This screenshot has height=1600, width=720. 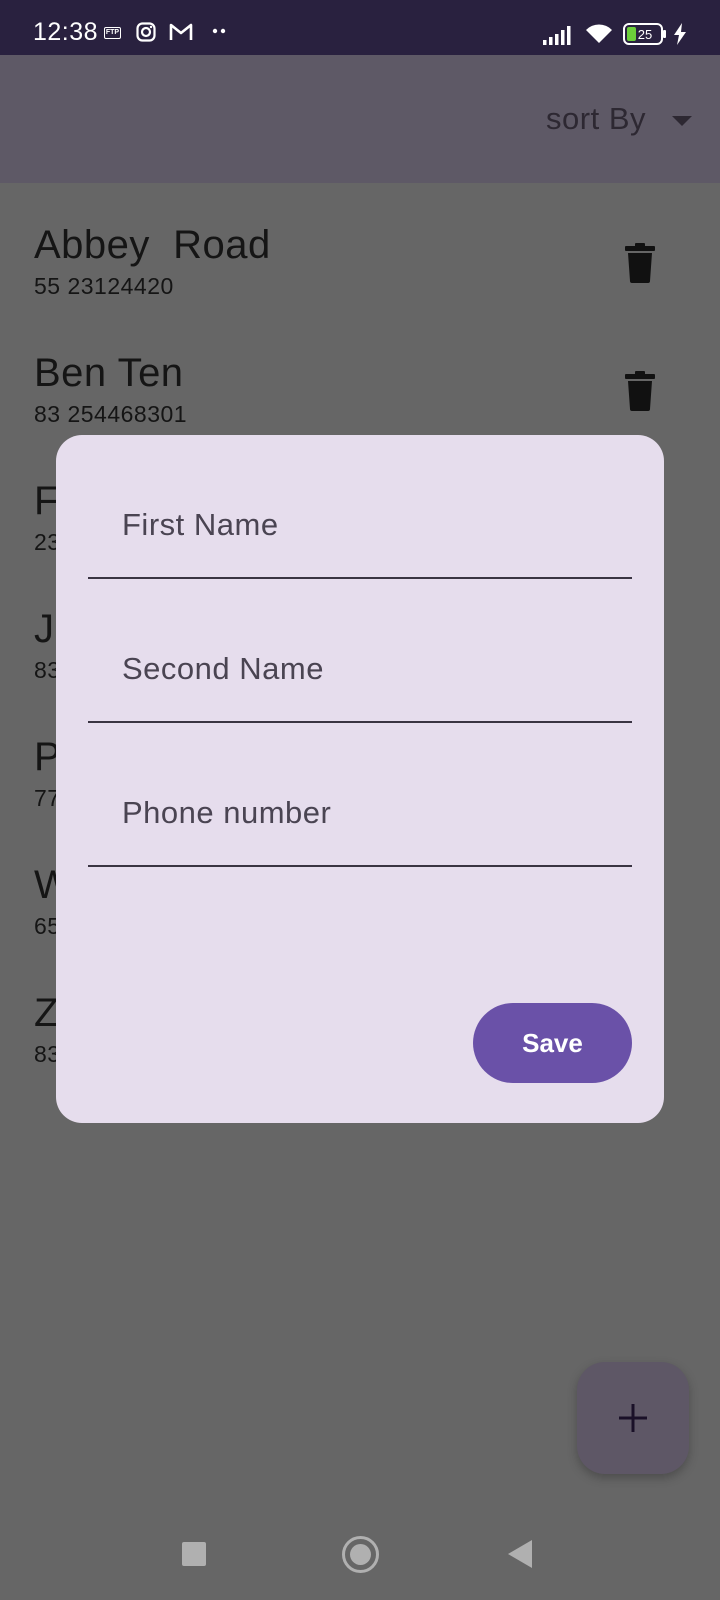 What do you see at coordinates (552, 1043) in the screenshot?
I see `save-button: Save` at bounding box center [552, 1043].